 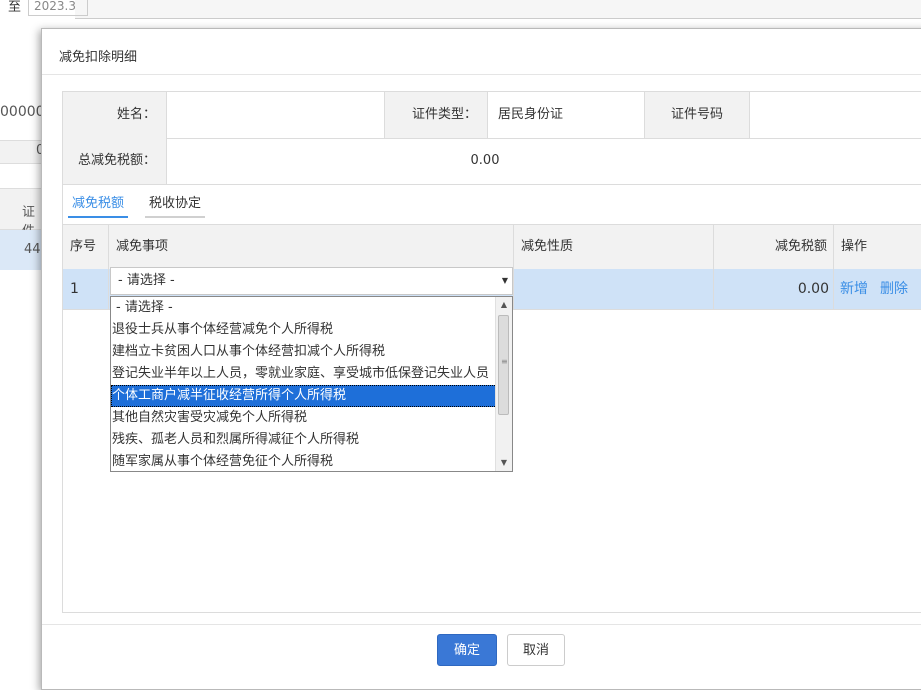 What do you see at coordinates (566, 115) in the screenshot?
I see `id-type-value: 居民身份证` at bounding box center [566, 115].